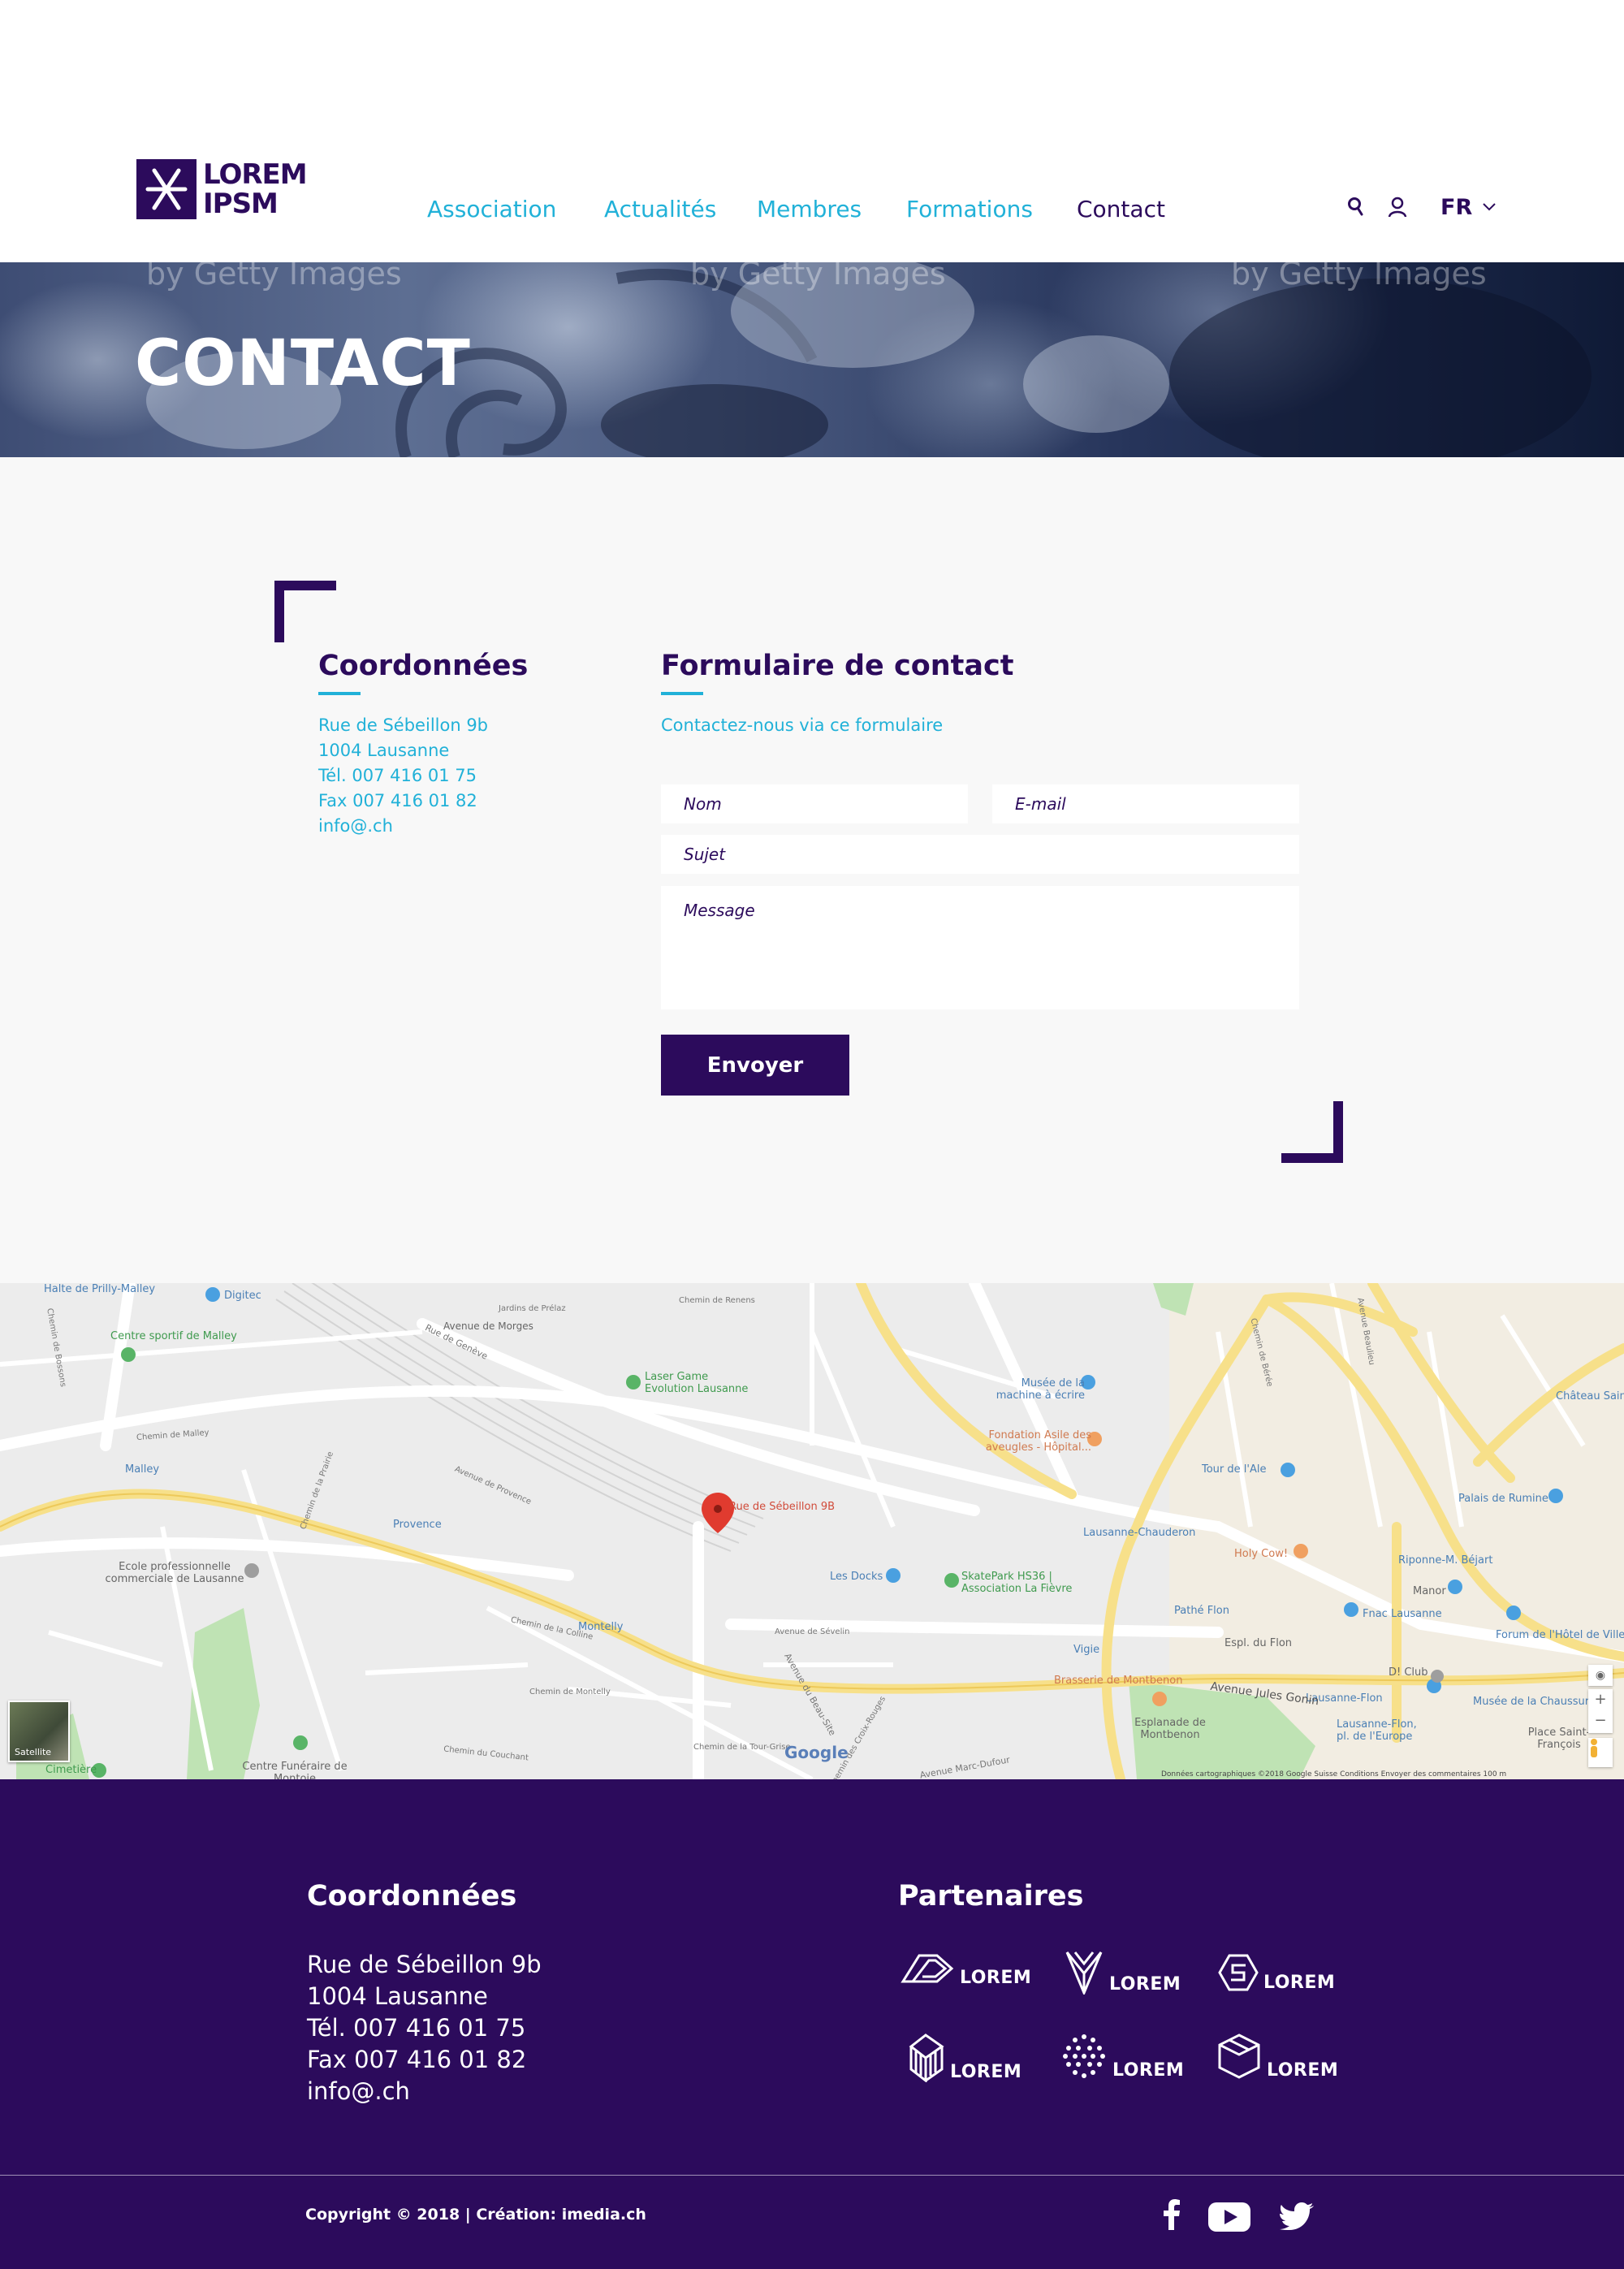 The image size is (1624, 2269). I want to click on google-logo: Google, so click(817, 1753).